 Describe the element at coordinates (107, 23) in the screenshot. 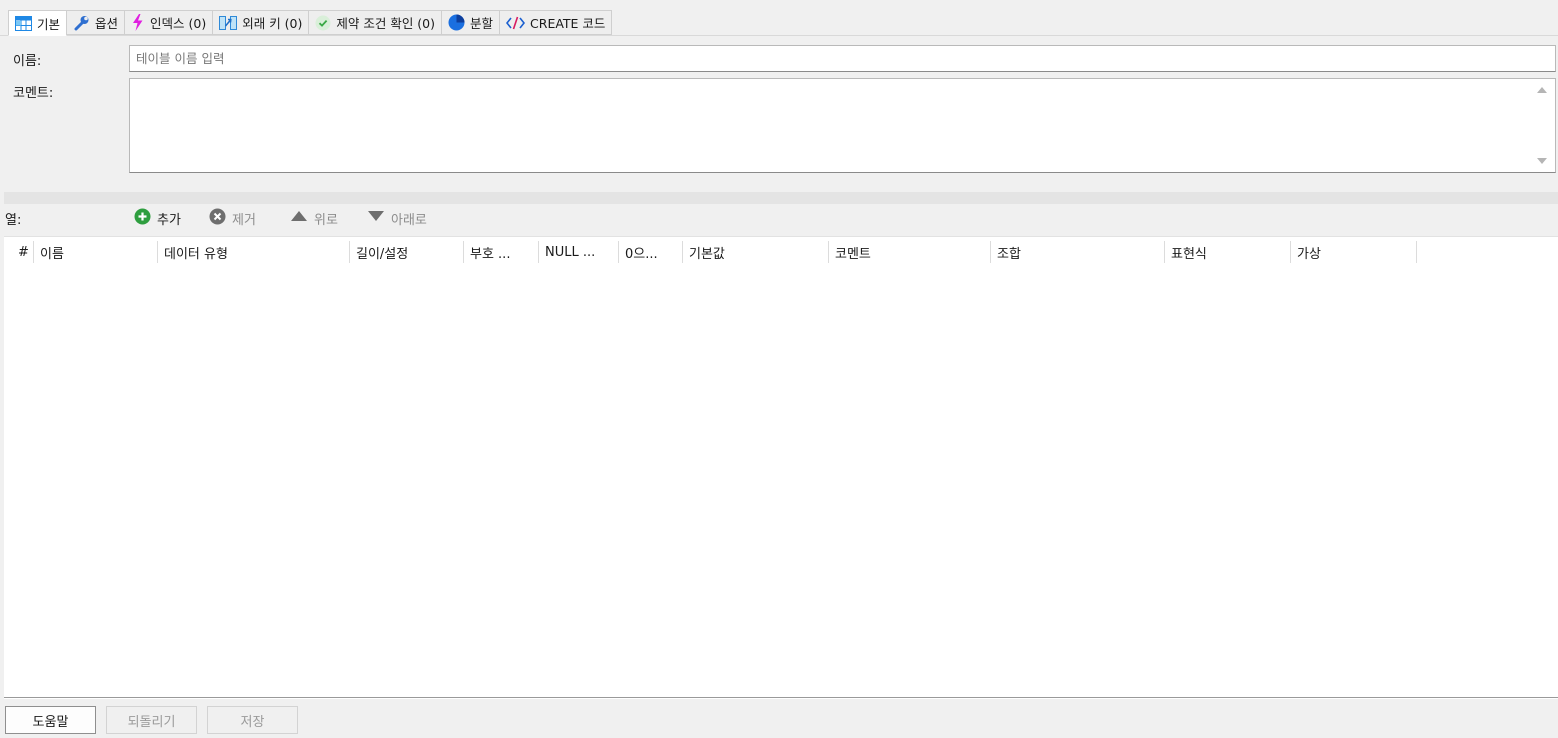

I see `tab-label: 옵션` at that location.